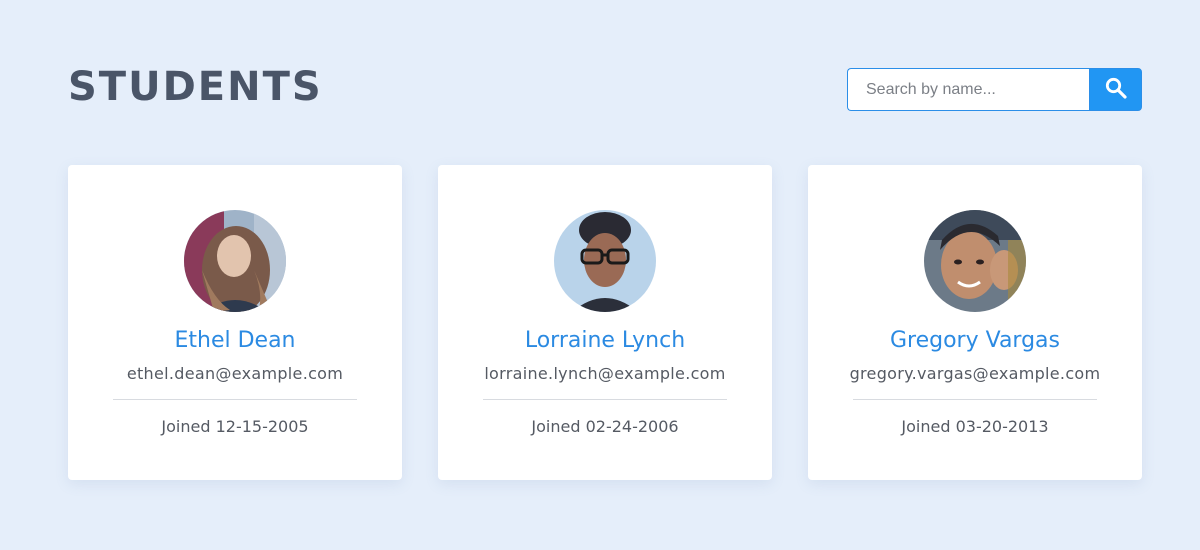 The image size is (1200, 550). I want to click on student-email: ethel.dean@example.com, so click(235, 373).